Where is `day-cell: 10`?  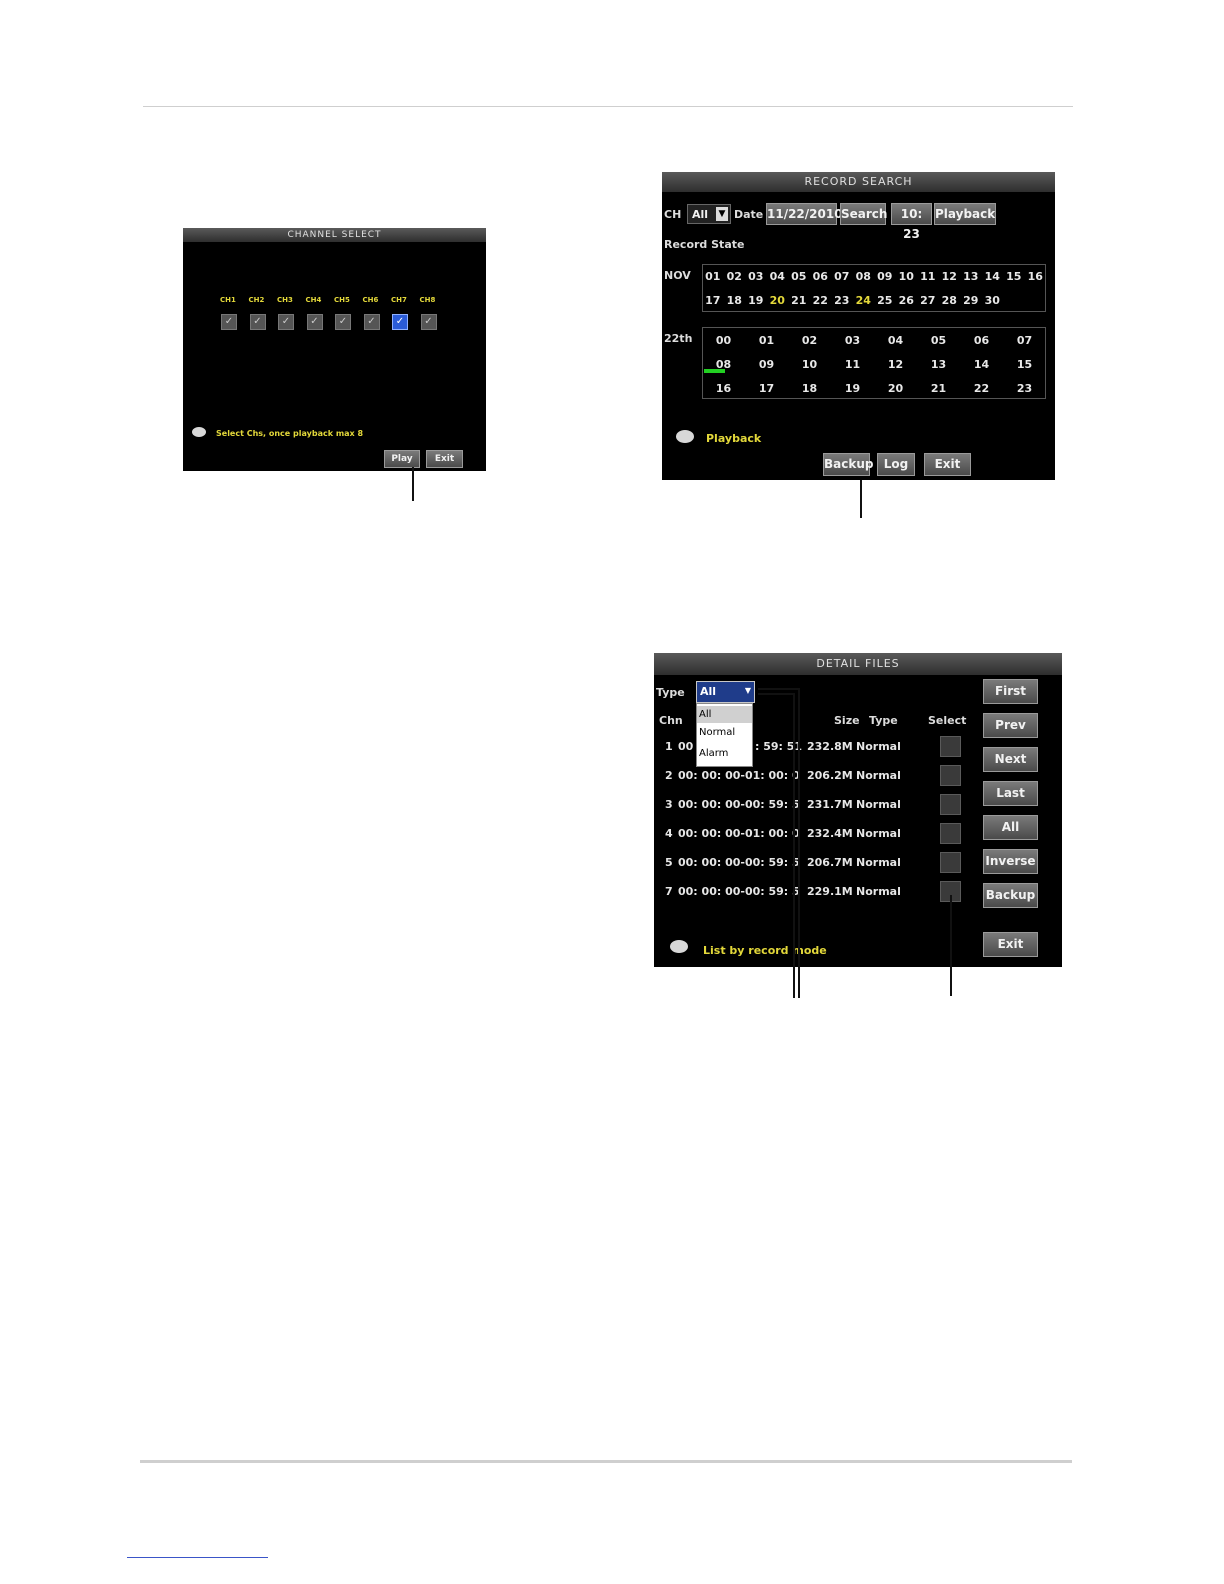
day-cell: 10 is located at coordinates (907, 276).